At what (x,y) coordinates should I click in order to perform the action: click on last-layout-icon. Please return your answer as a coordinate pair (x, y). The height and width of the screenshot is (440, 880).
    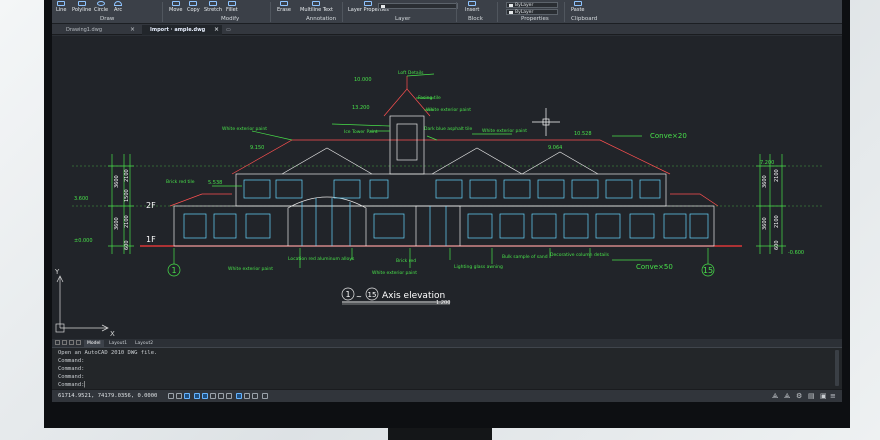
    Looking at the image, I should click on (78, 342).